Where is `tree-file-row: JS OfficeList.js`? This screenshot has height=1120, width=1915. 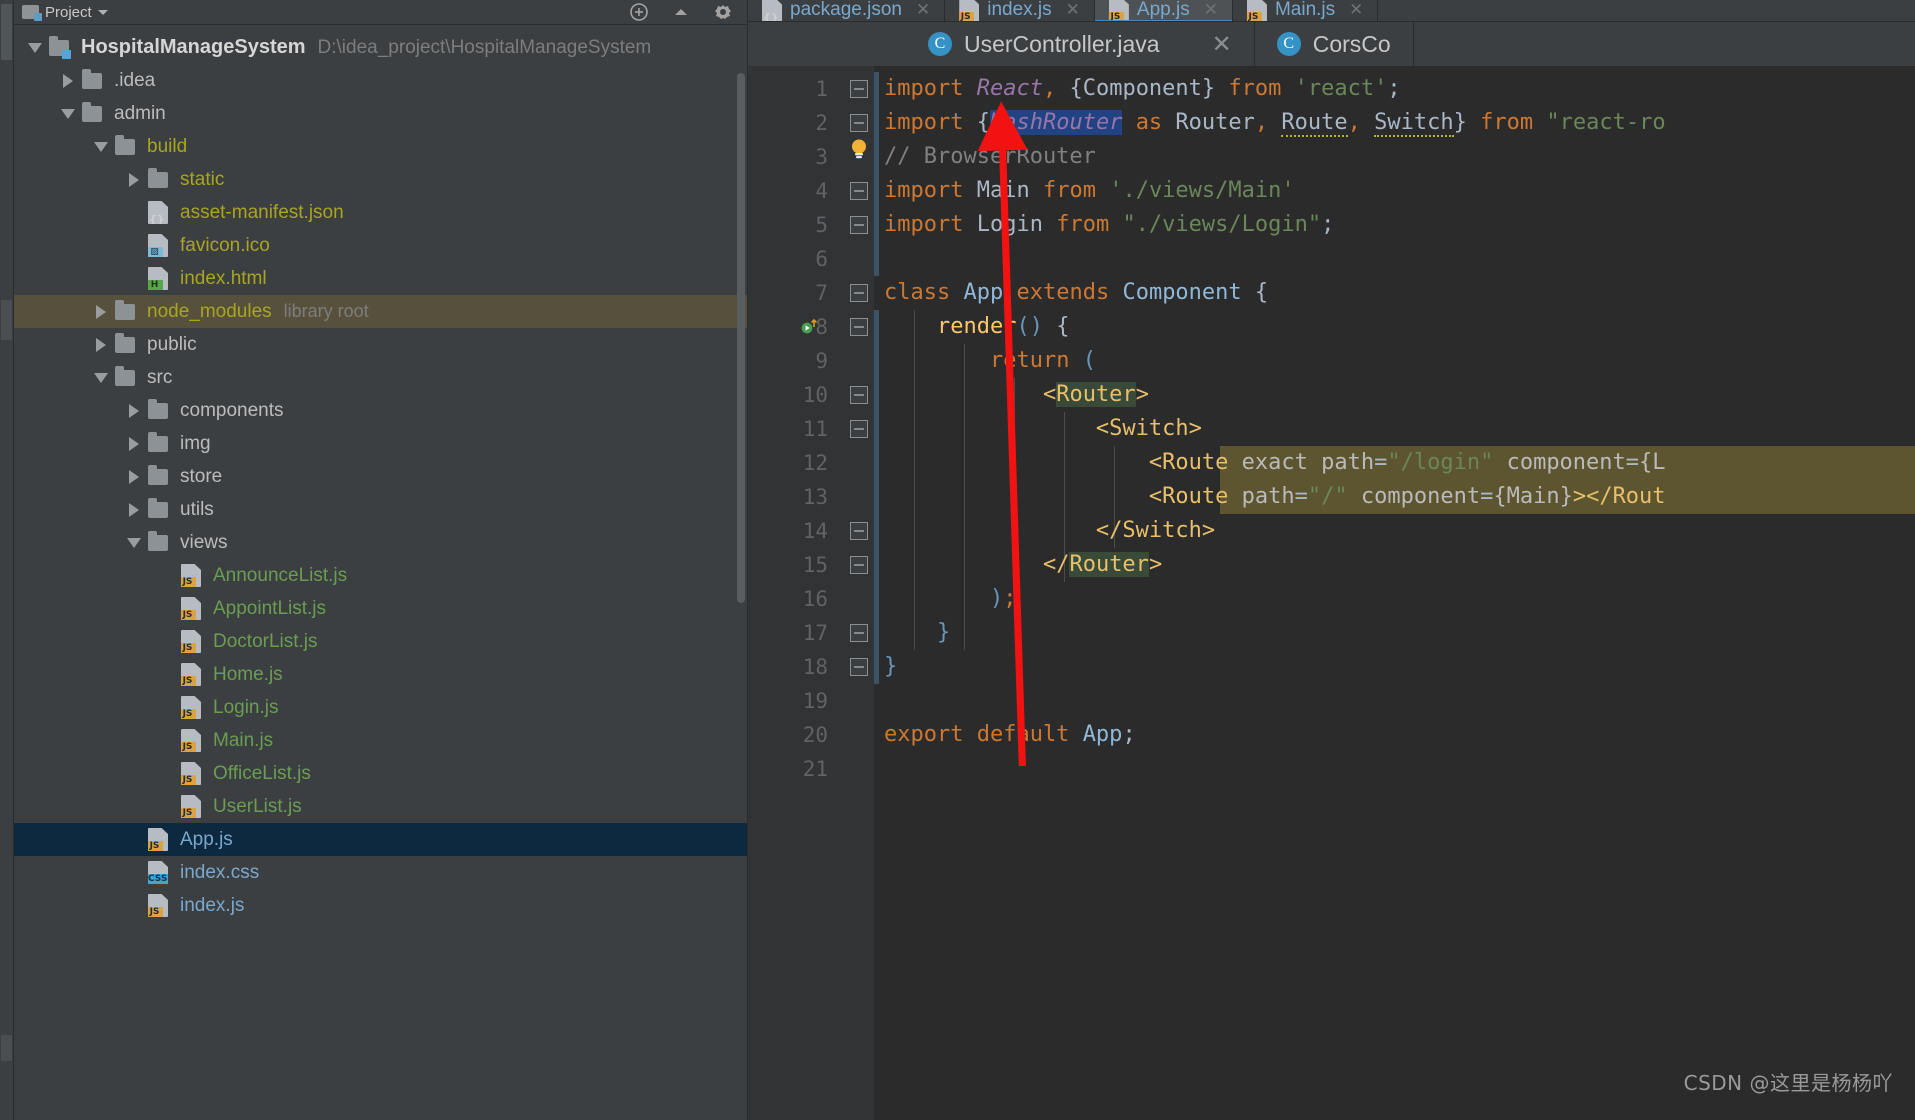
tree-file-row: JS OfficeList.js is located at coordinates (380, 773).